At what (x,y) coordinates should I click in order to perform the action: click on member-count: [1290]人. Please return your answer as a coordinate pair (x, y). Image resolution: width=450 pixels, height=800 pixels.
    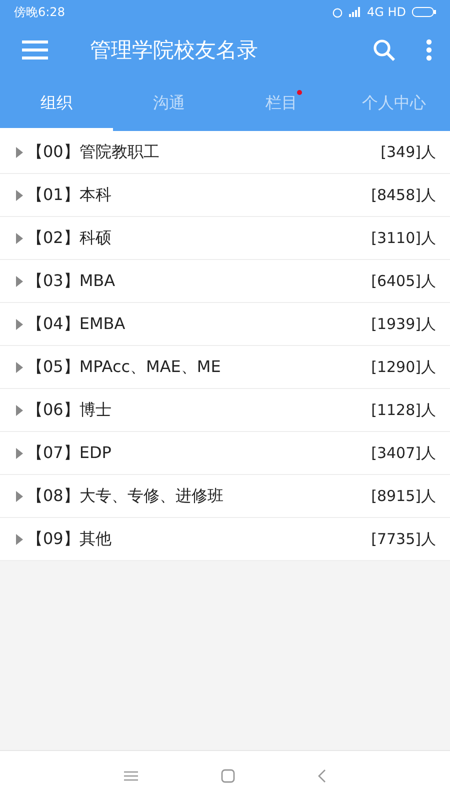
    Looking at the image, I should click on (403, 367).